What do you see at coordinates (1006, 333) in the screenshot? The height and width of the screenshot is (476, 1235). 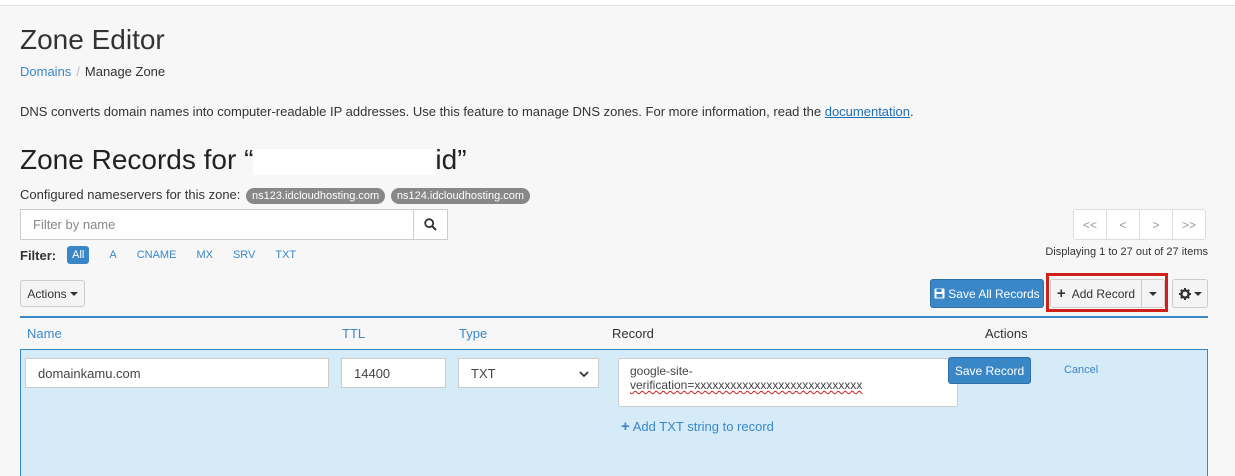 I see `column-header-actions: Actions` at bounding box center [1006, 333].